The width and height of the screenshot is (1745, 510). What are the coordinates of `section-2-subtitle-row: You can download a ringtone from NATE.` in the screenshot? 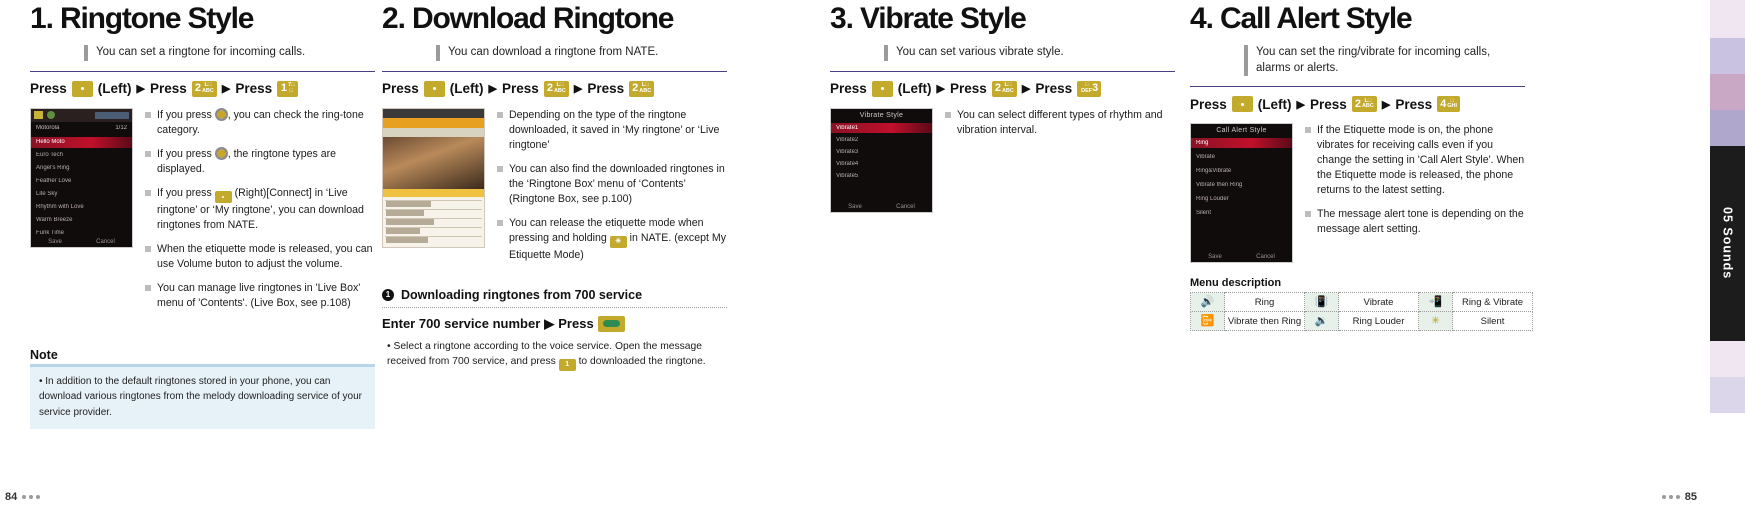 It's located at (581, 53).